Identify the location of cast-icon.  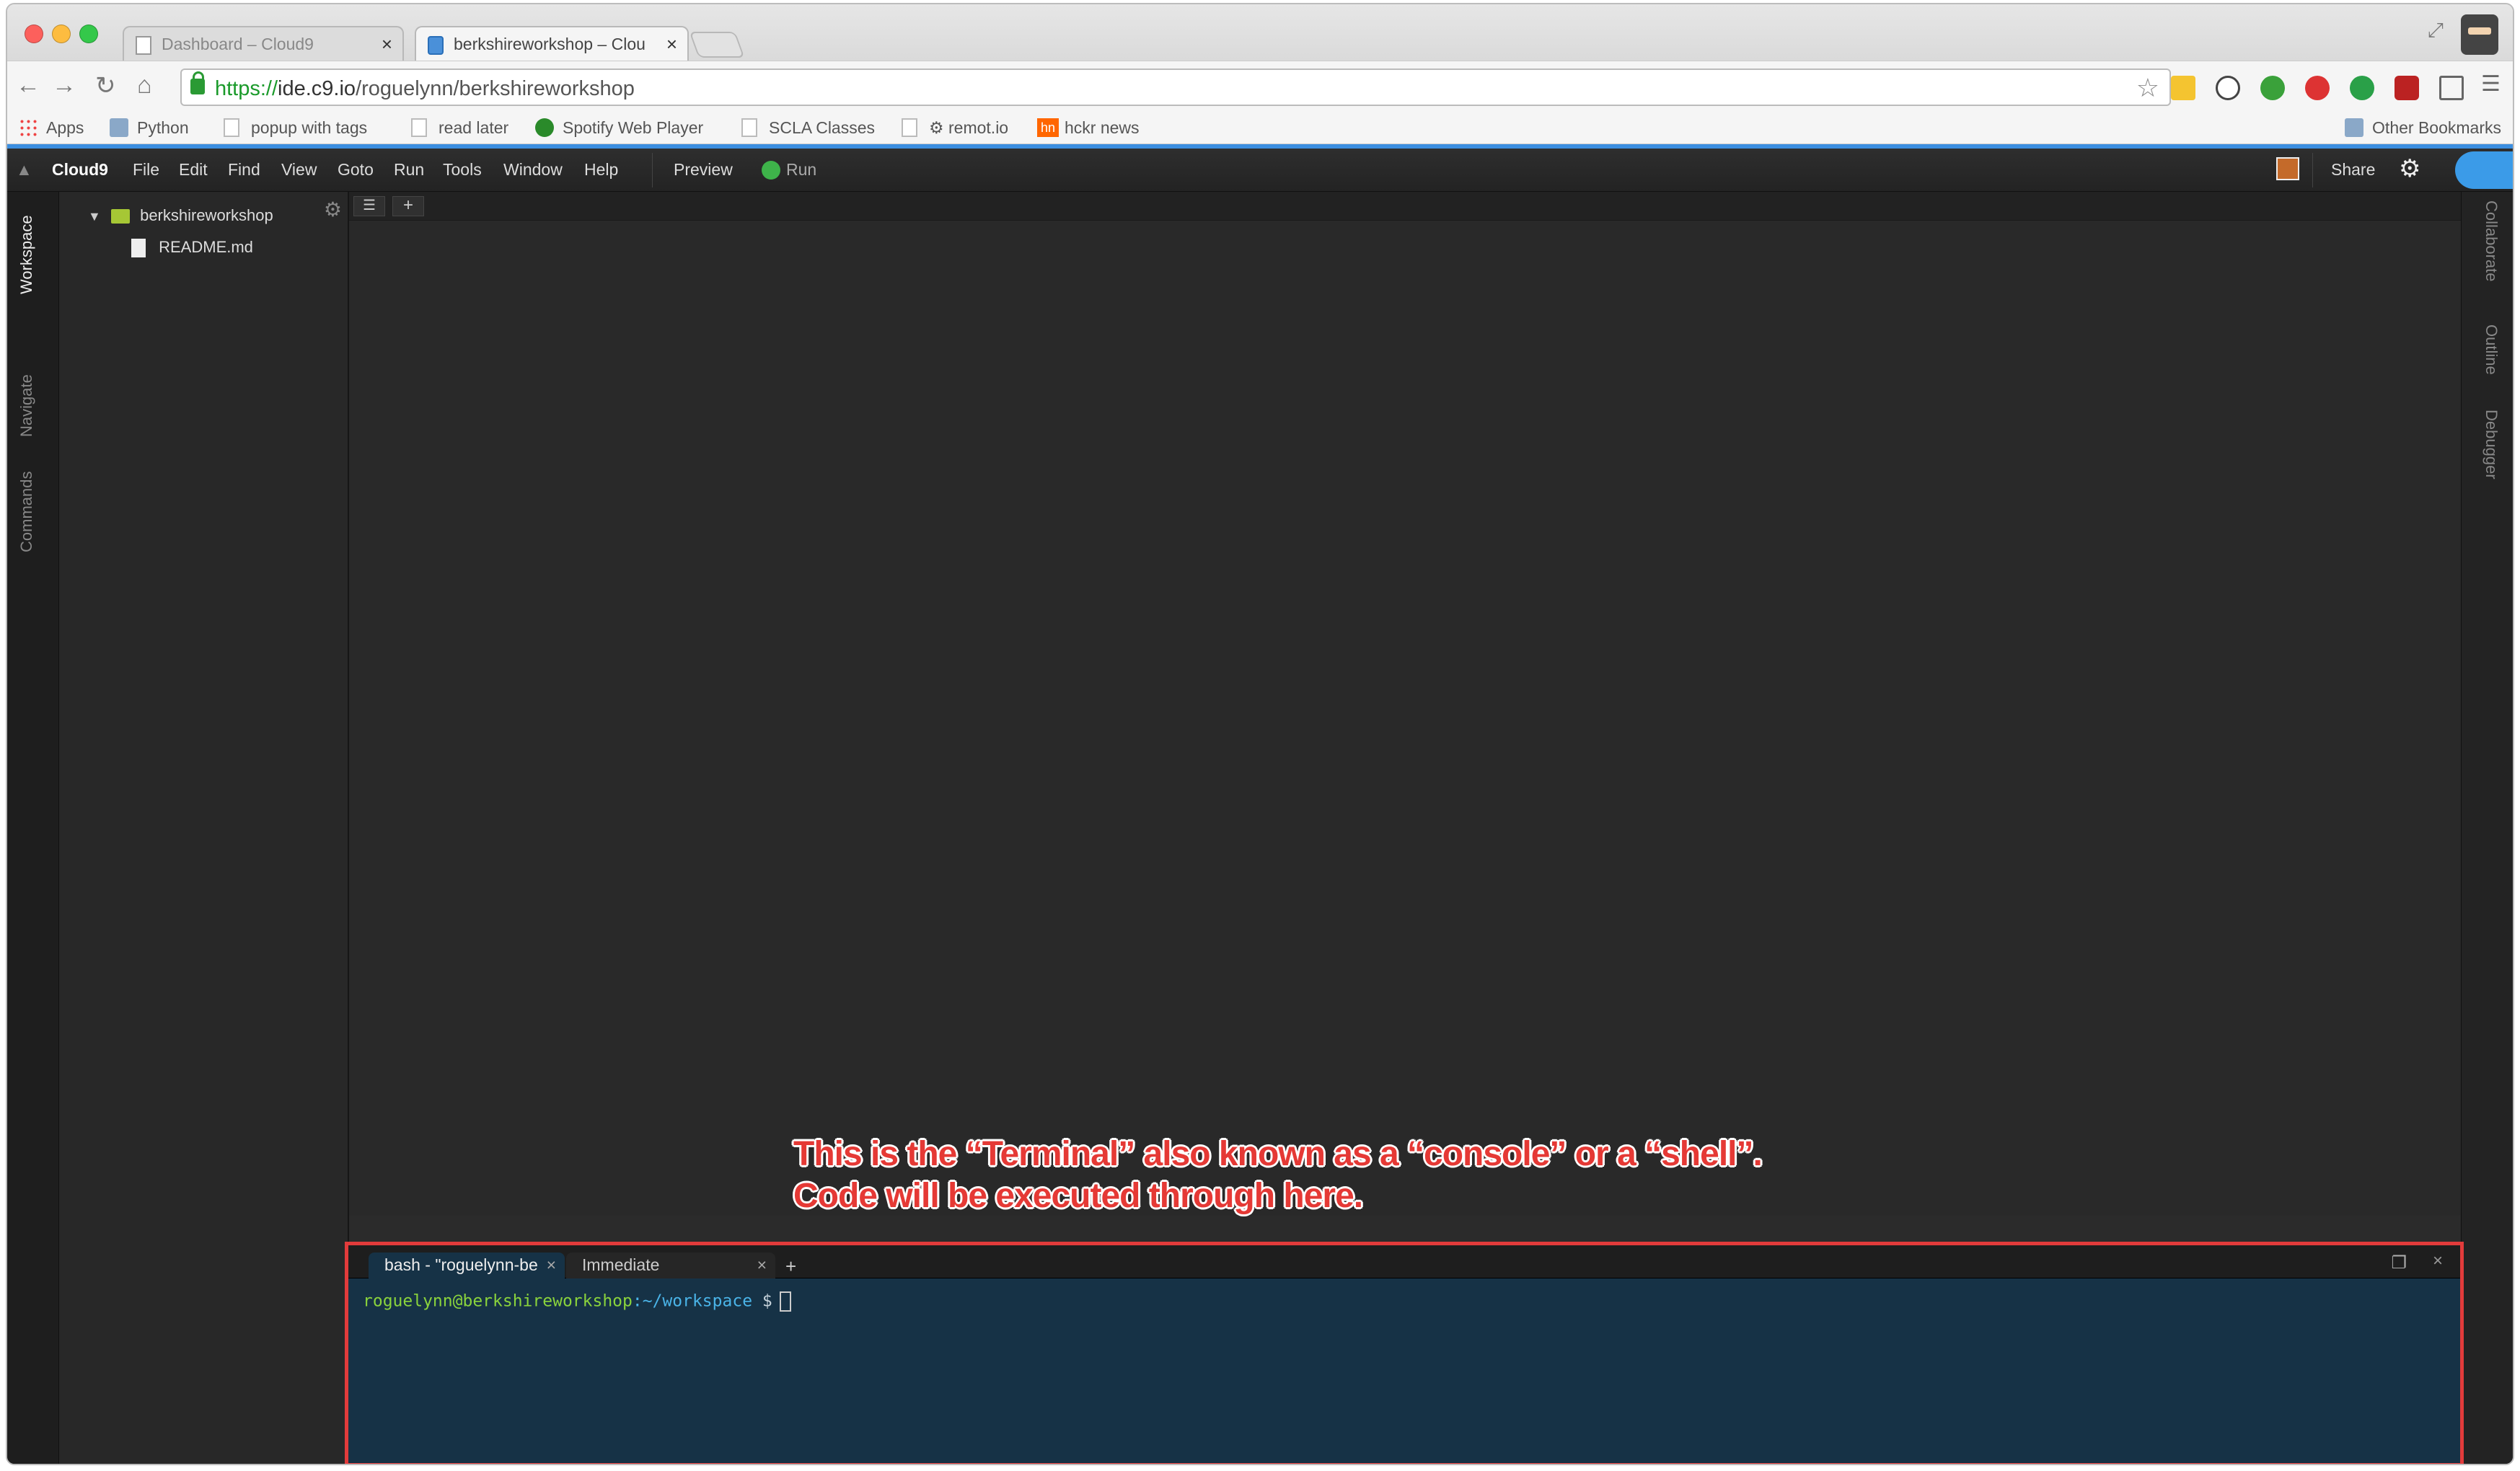
(2451, 88).